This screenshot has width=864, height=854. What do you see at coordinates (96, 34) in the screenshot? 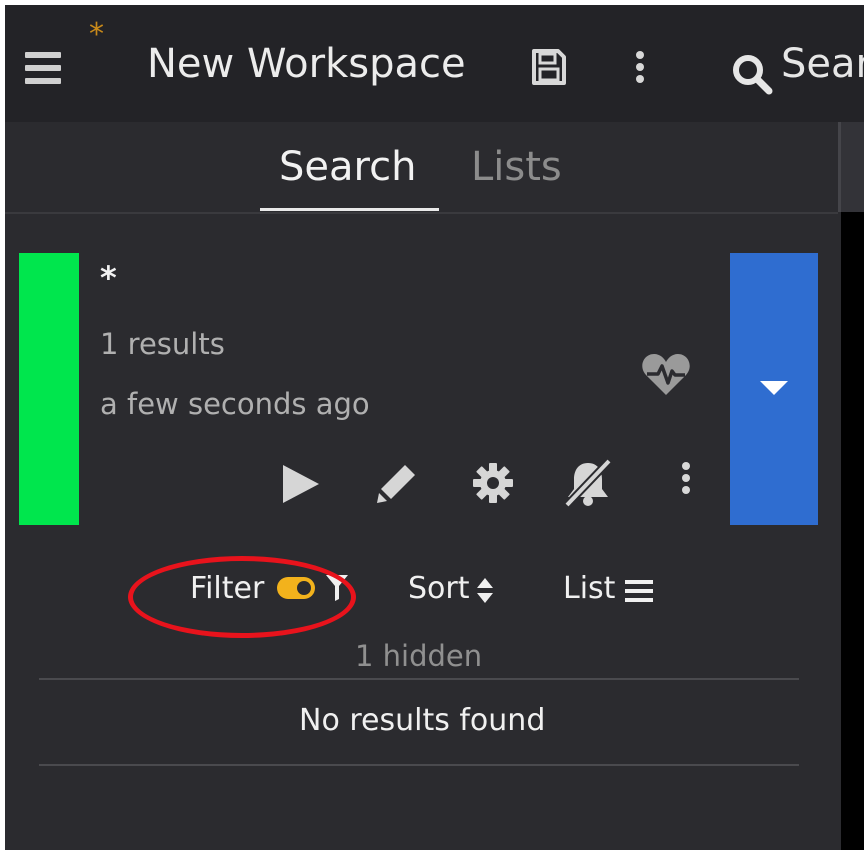
I see `unsaved-indicator: *` at bounding box center [96, 34].